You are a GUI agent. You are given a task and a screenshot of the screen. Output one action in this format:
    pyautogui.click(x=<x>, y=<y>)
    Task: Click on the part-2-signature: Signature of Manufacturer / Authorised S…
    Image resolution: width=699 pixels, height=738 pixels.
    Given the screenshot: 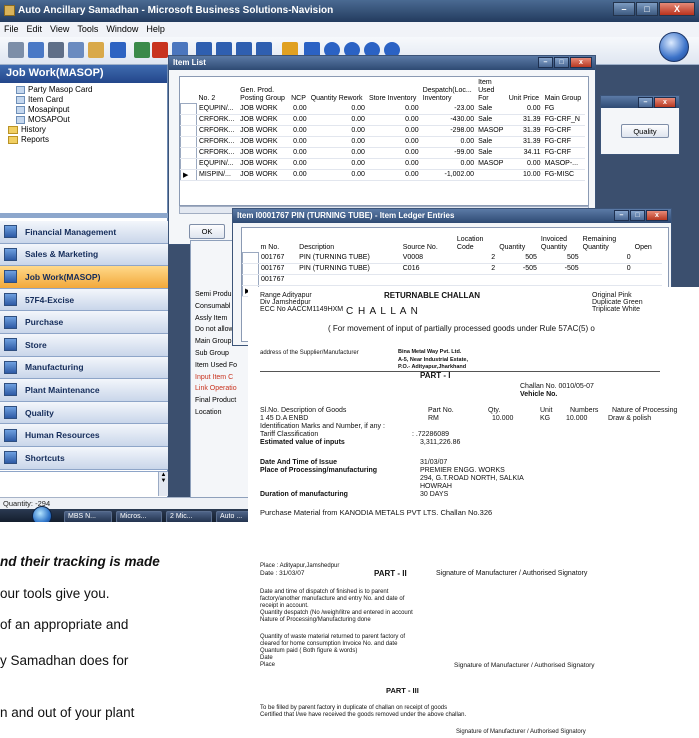 What is the action you would take?
    pyautogui.click(x=512, y=573)
    